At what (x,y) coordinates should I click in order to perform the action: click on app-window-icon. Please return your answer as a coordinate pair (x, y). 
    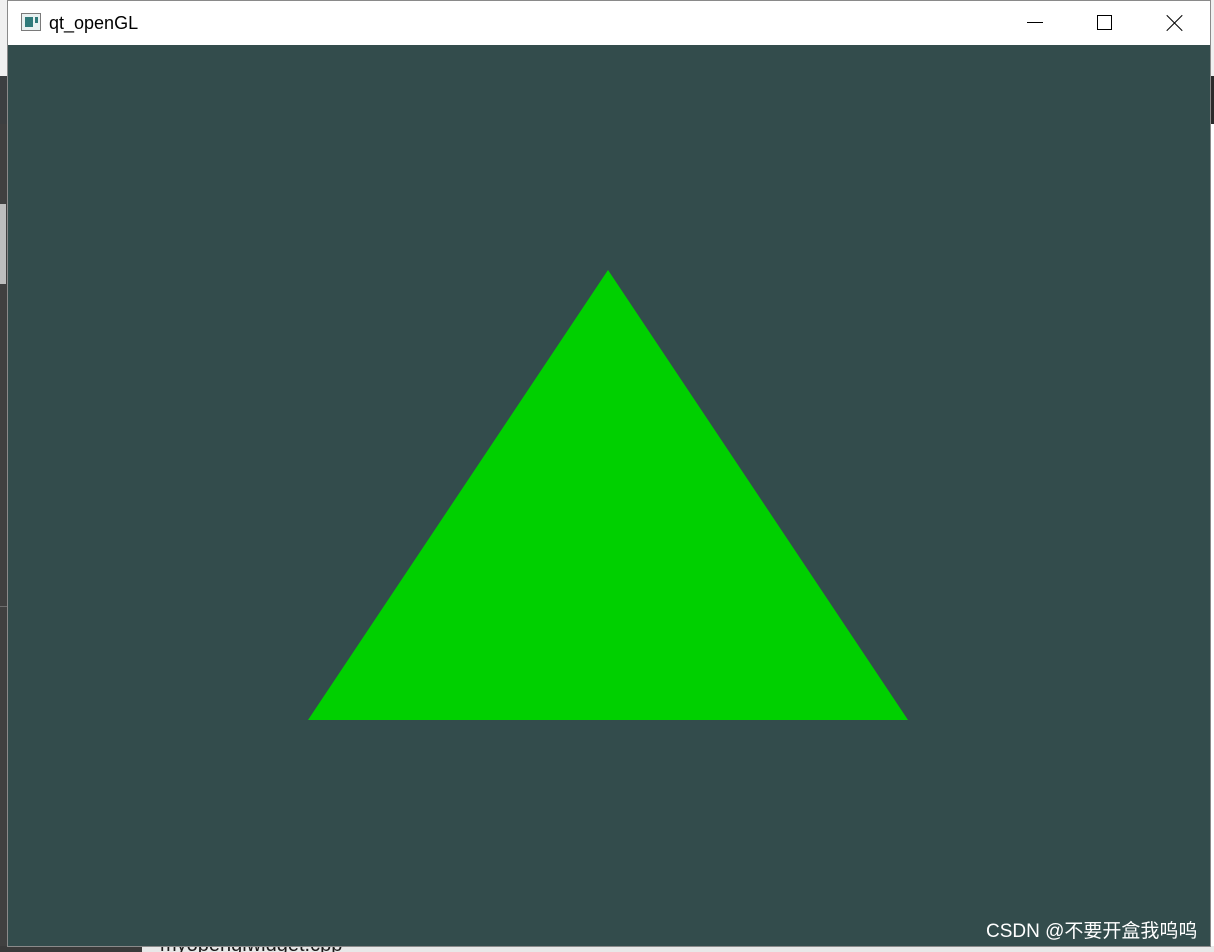
    Looking at the image, I should click on (31, 22).